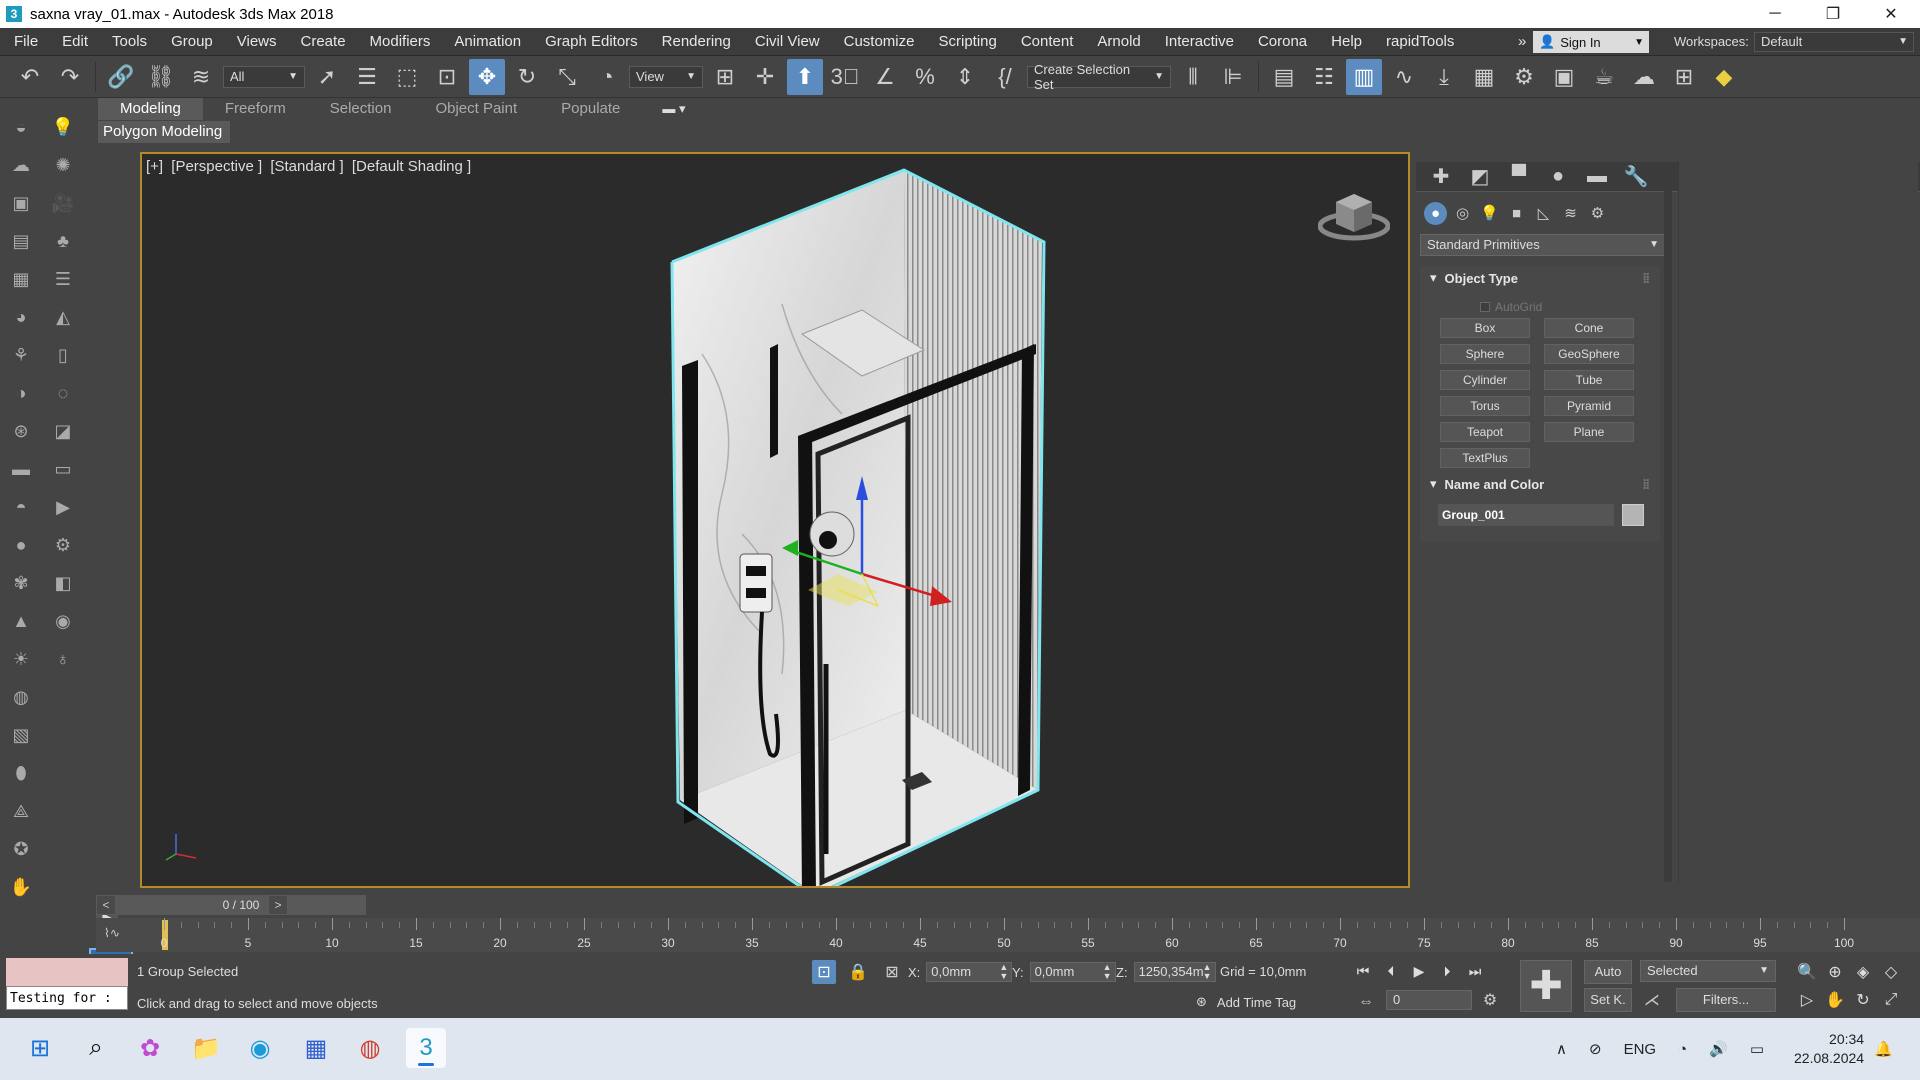 The height and width of the screenshot is (1080, 1920). What do you see at coordinates (1485, 354) in the screenshot?
I see `sphere-button: Sphere` at bounding box center [1485, 354].